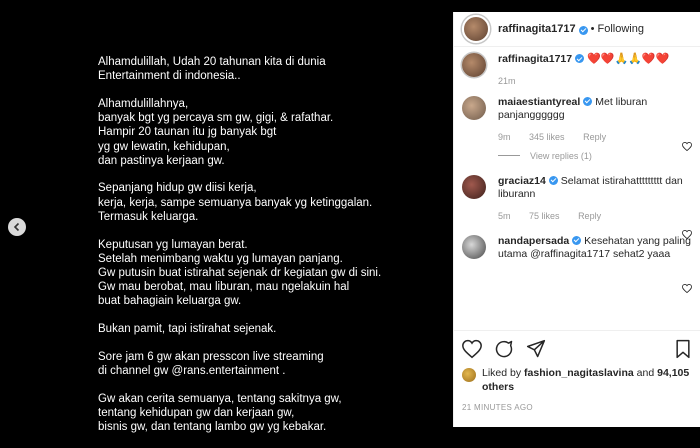  I want to click on post-paragraph: Bukan pamit, tapi istirahat sejenak., so click(187, 329).